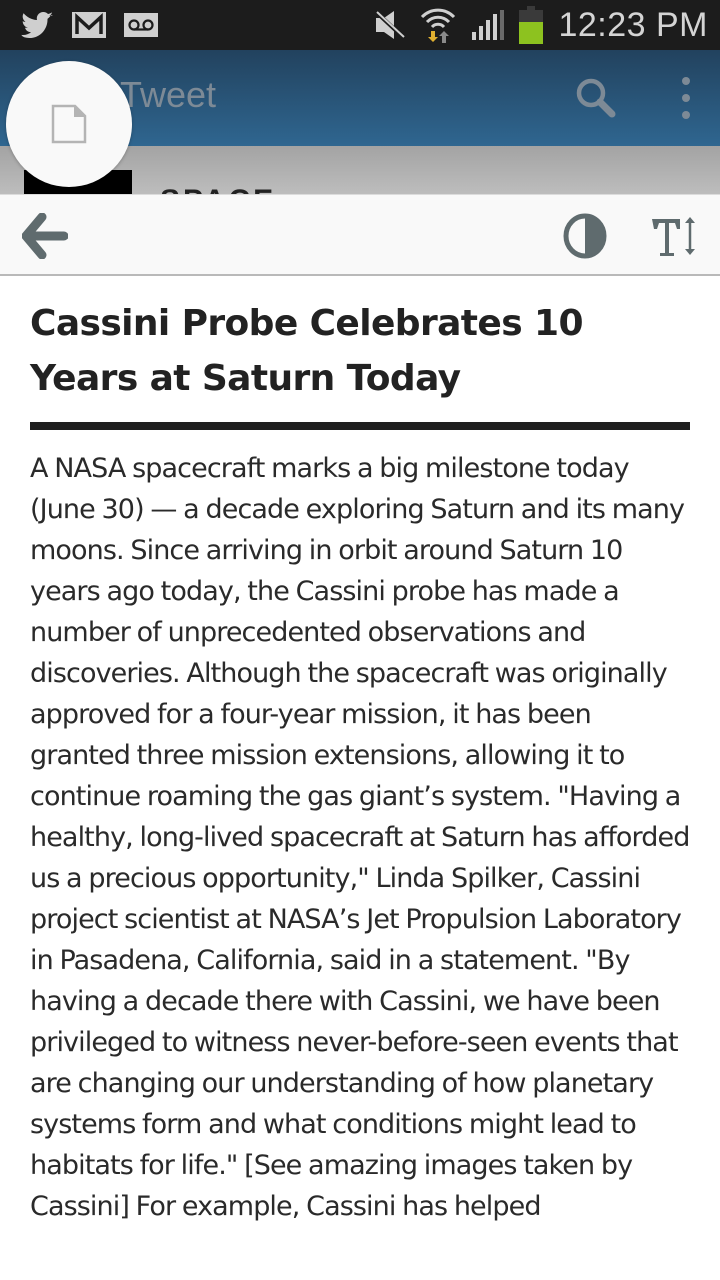 The image size is (720, 1280). What do you see at coordinates (89, 25) in the screenshot?
I see `gmail-icon` at bounding box center [89, 25].